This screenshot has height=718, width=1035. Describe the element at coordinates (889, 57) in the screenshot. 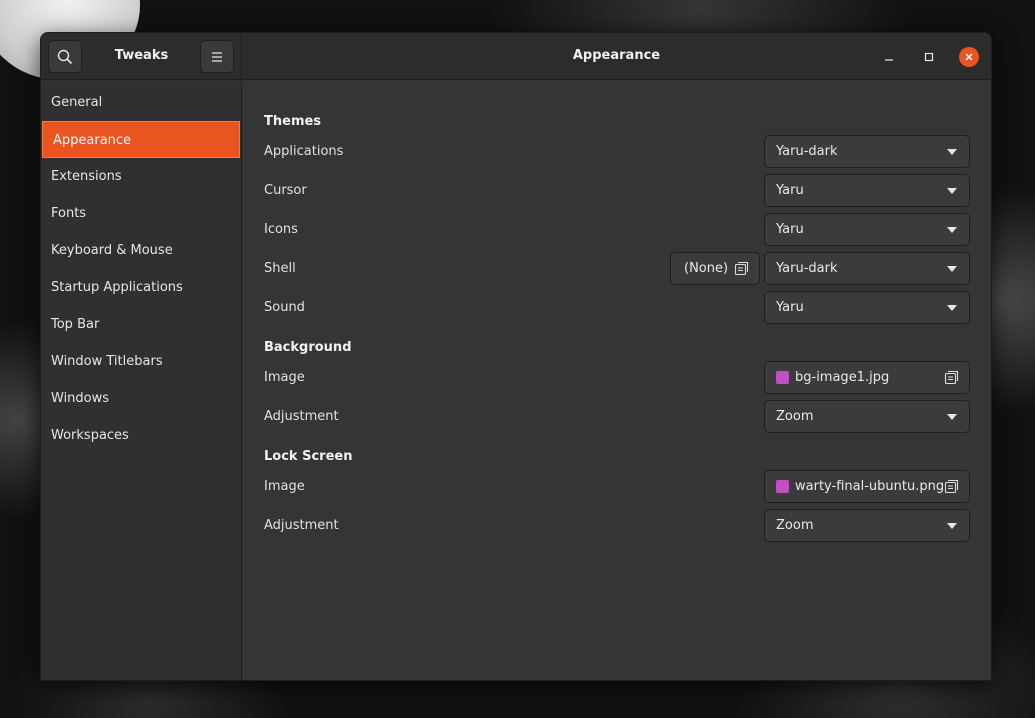

I see `minimize-button` at that location.